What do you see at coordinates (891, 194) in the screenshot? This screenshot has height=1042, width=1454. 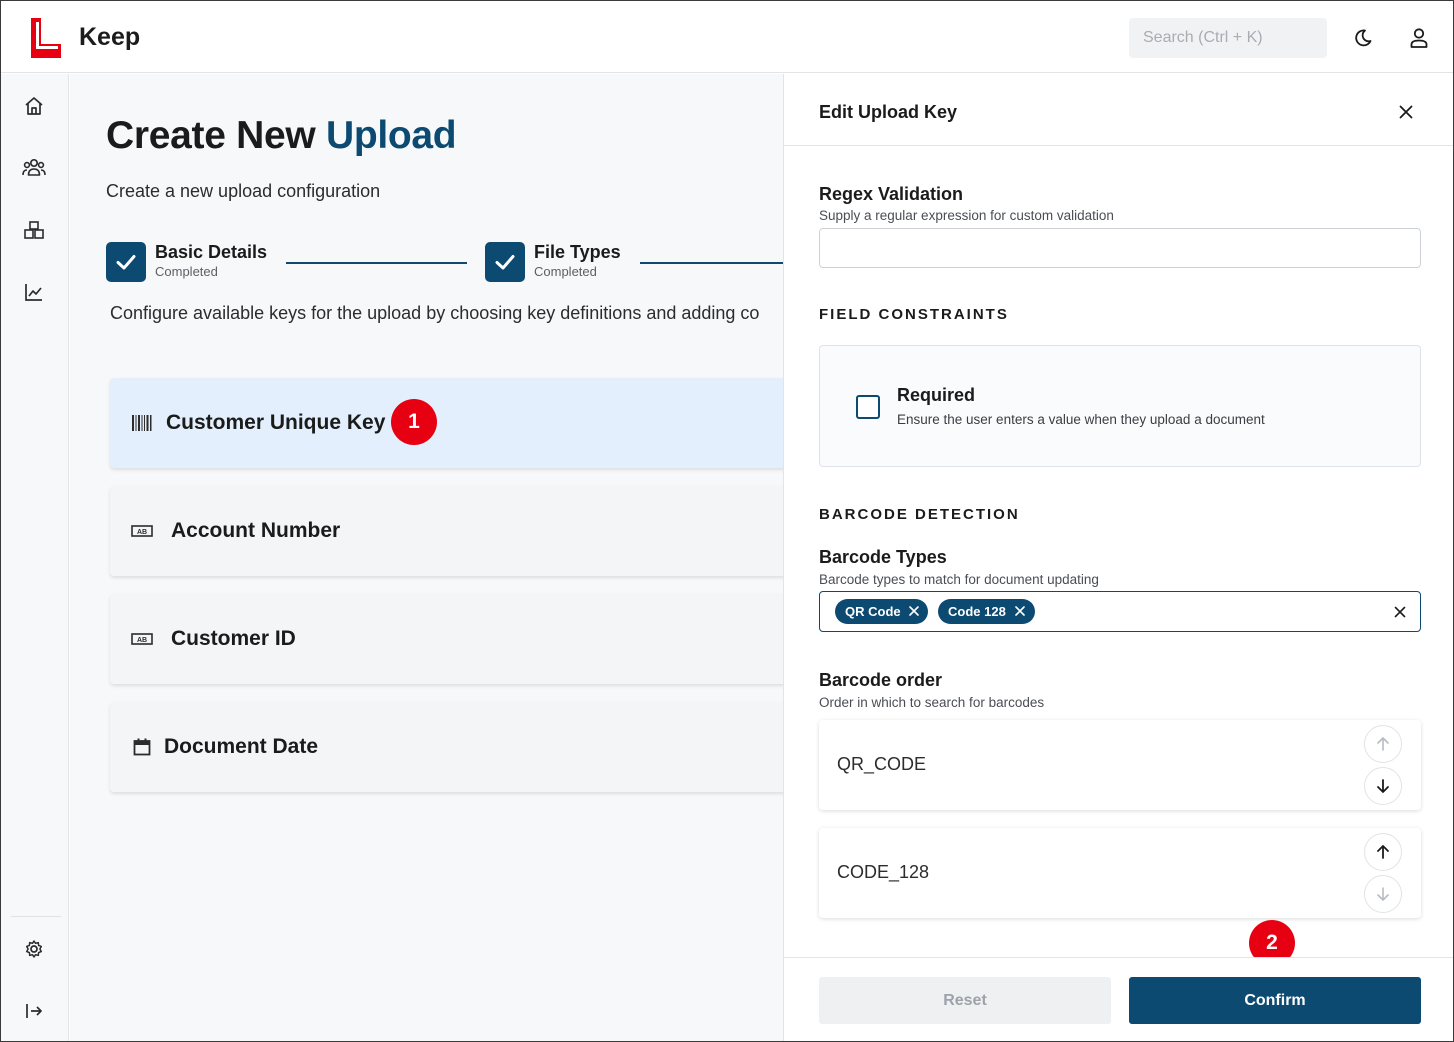 I see `regex-label: Regex Validation` at bounding box center [891, 194].